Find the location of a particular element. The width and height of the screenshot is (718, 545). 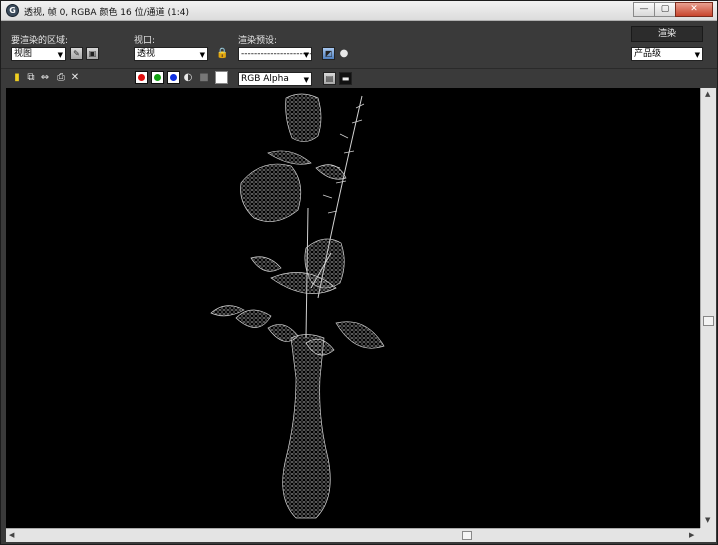

area-select-value: 视图 is located at coordinates (23, 54).